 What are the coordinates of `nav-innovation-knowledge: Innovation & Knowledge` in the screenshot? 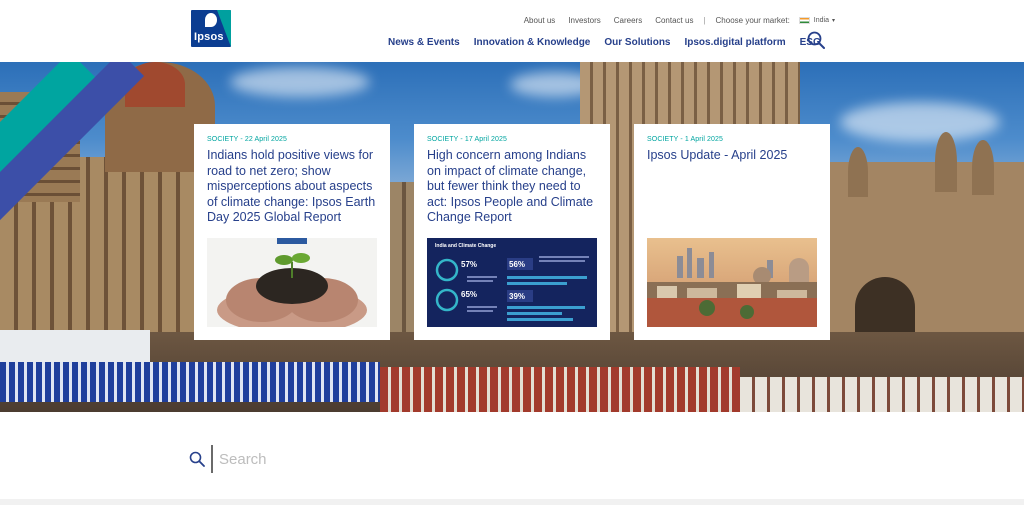 It's located at (532, 42).